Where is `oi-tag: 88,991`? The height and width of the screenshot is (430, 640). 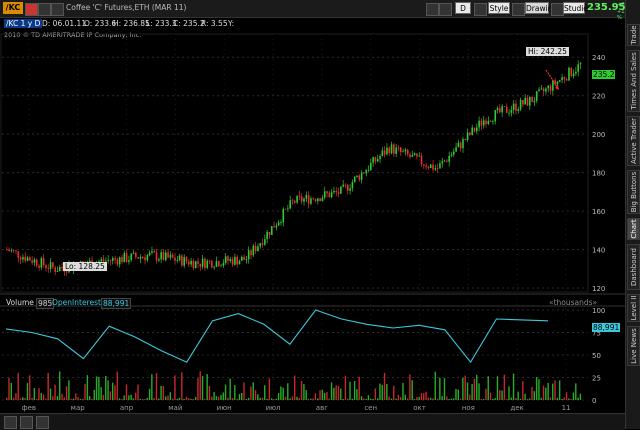 oi-tag: 88,991 is located at coordinates (606, 327).